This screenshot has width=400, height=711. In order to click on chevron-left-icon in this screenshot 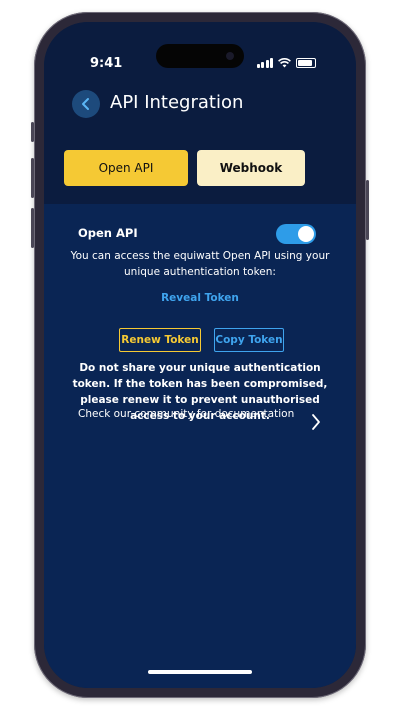, I will do `click(85, 104)`.